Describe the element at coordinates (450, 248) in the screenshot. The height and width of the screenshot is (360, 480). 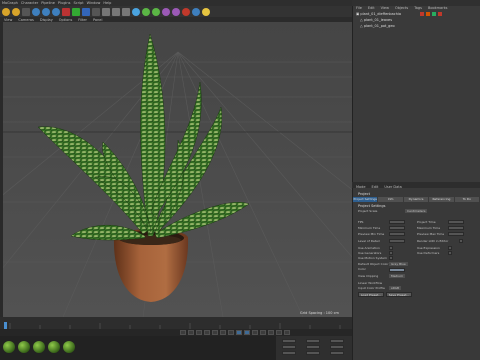
I see `use-expression-checkbox` at that location.